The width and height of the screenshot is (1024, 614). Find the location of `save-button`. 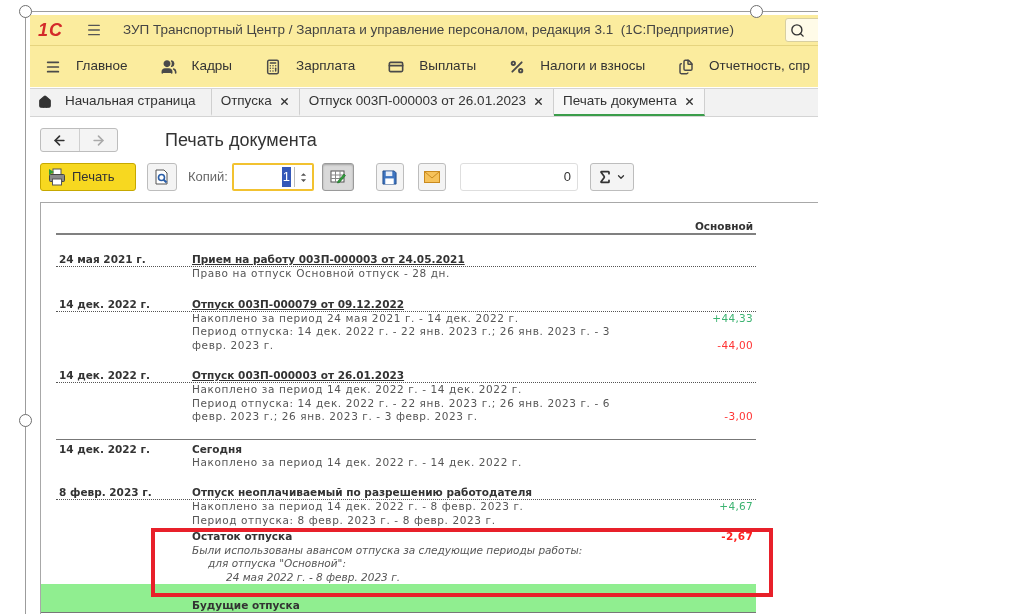

save-button is located at coordinates (390, 177).